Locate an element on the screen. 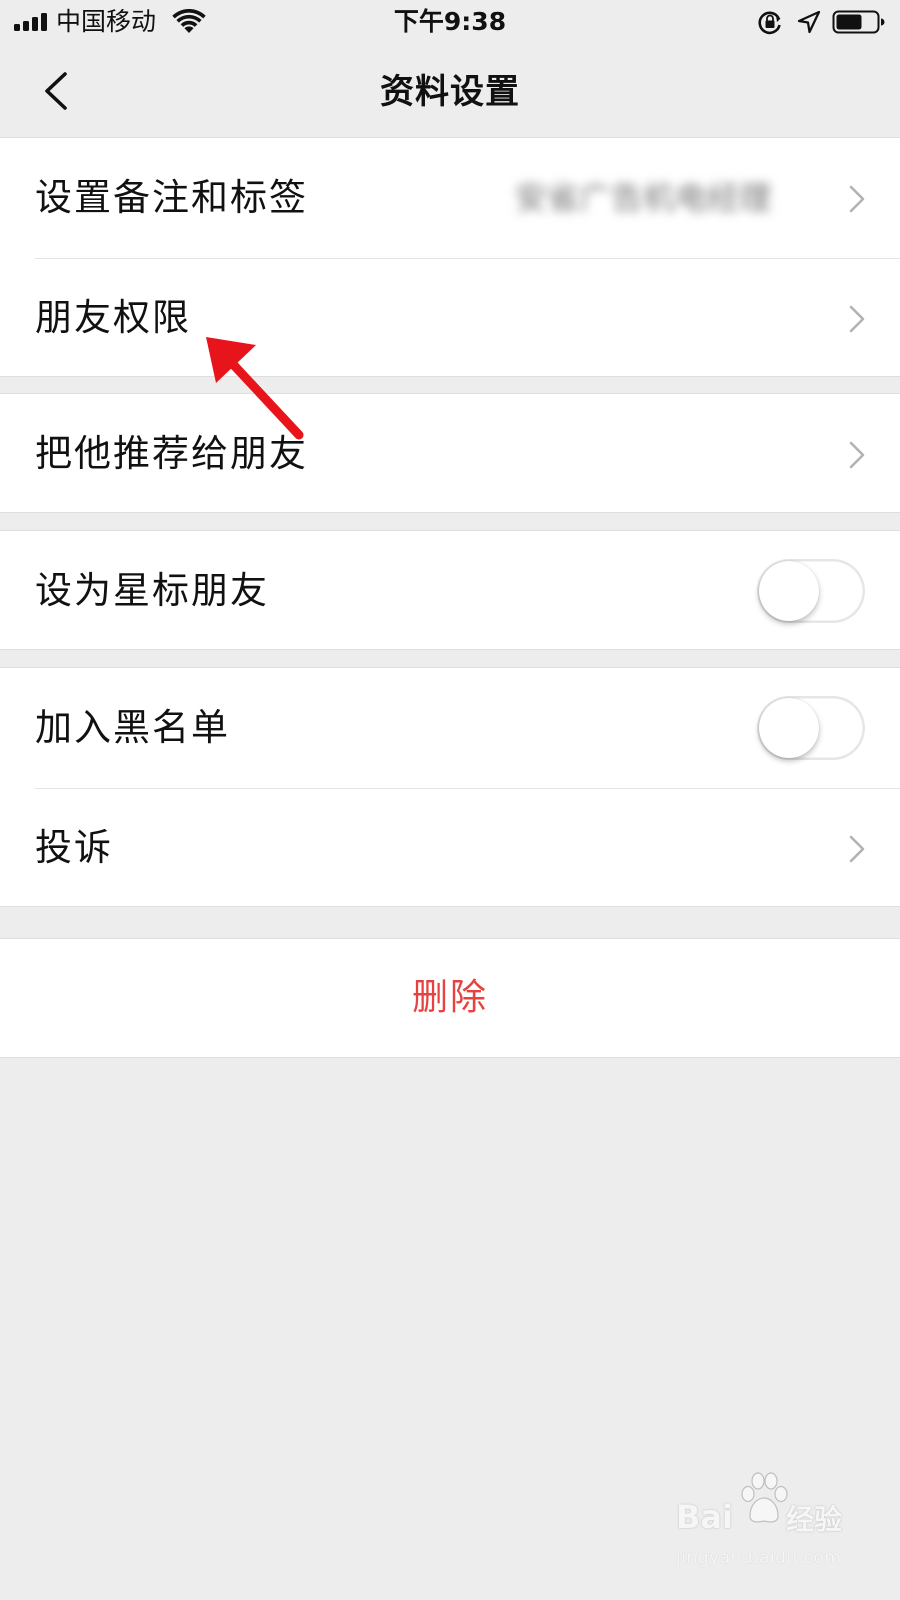  watermark-url: jingyan.baidu.com is located at coordinates (759, 1558).